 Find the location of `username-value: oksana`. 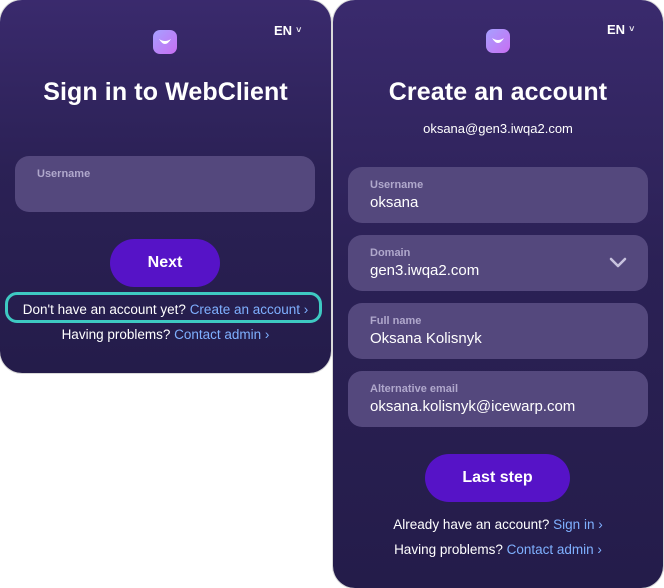

username-value: oksana is located at coordinates (394, 202).